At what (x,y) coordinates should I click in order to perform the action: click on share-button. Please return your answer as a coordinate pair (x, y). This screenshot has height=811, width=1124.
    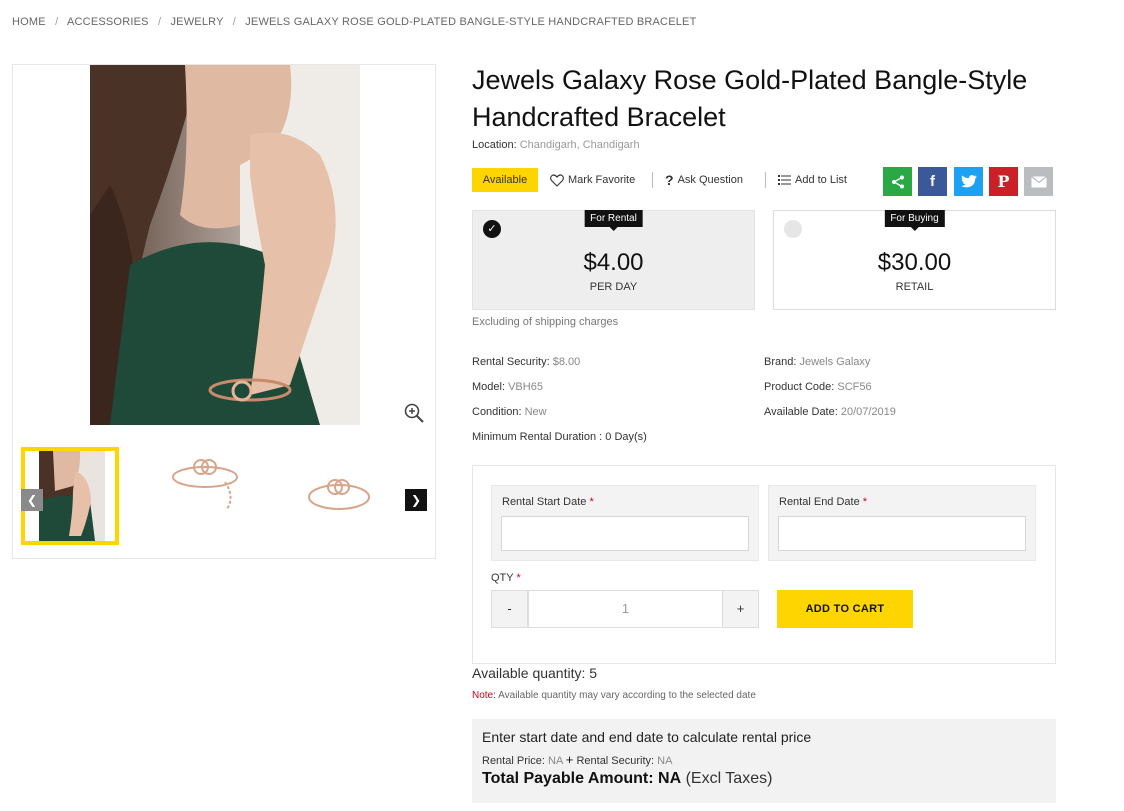
    Looking at the image, I should click on (897, 181).